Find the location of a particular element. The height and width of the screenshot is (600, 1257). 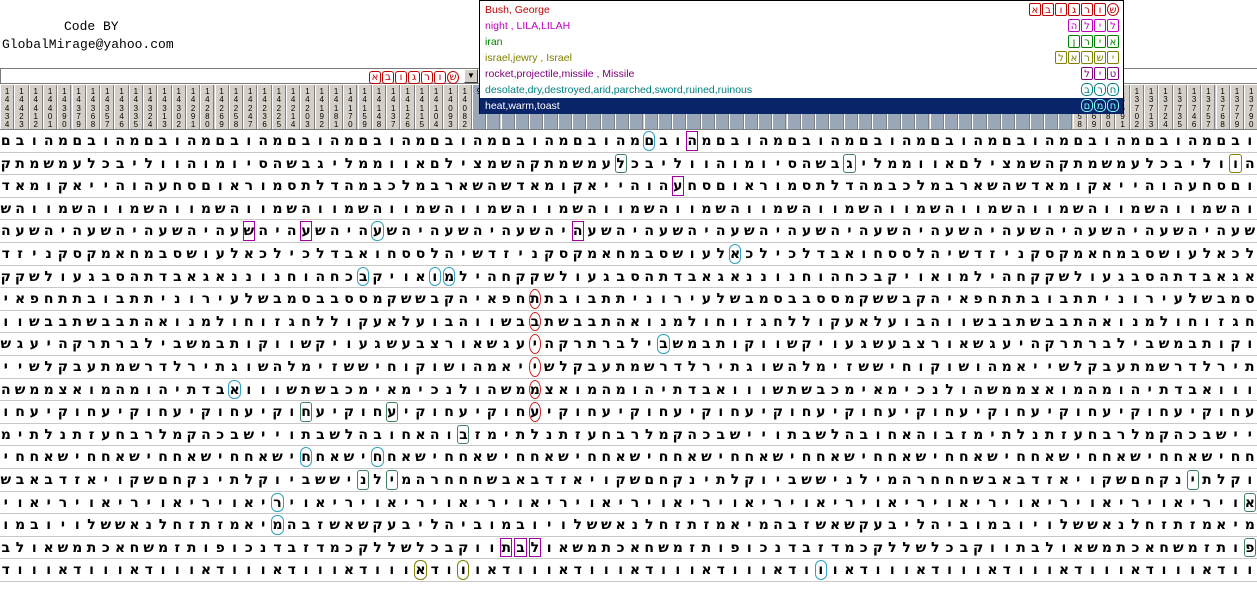

grid-letter: ס is located at coordinates (406, 254).